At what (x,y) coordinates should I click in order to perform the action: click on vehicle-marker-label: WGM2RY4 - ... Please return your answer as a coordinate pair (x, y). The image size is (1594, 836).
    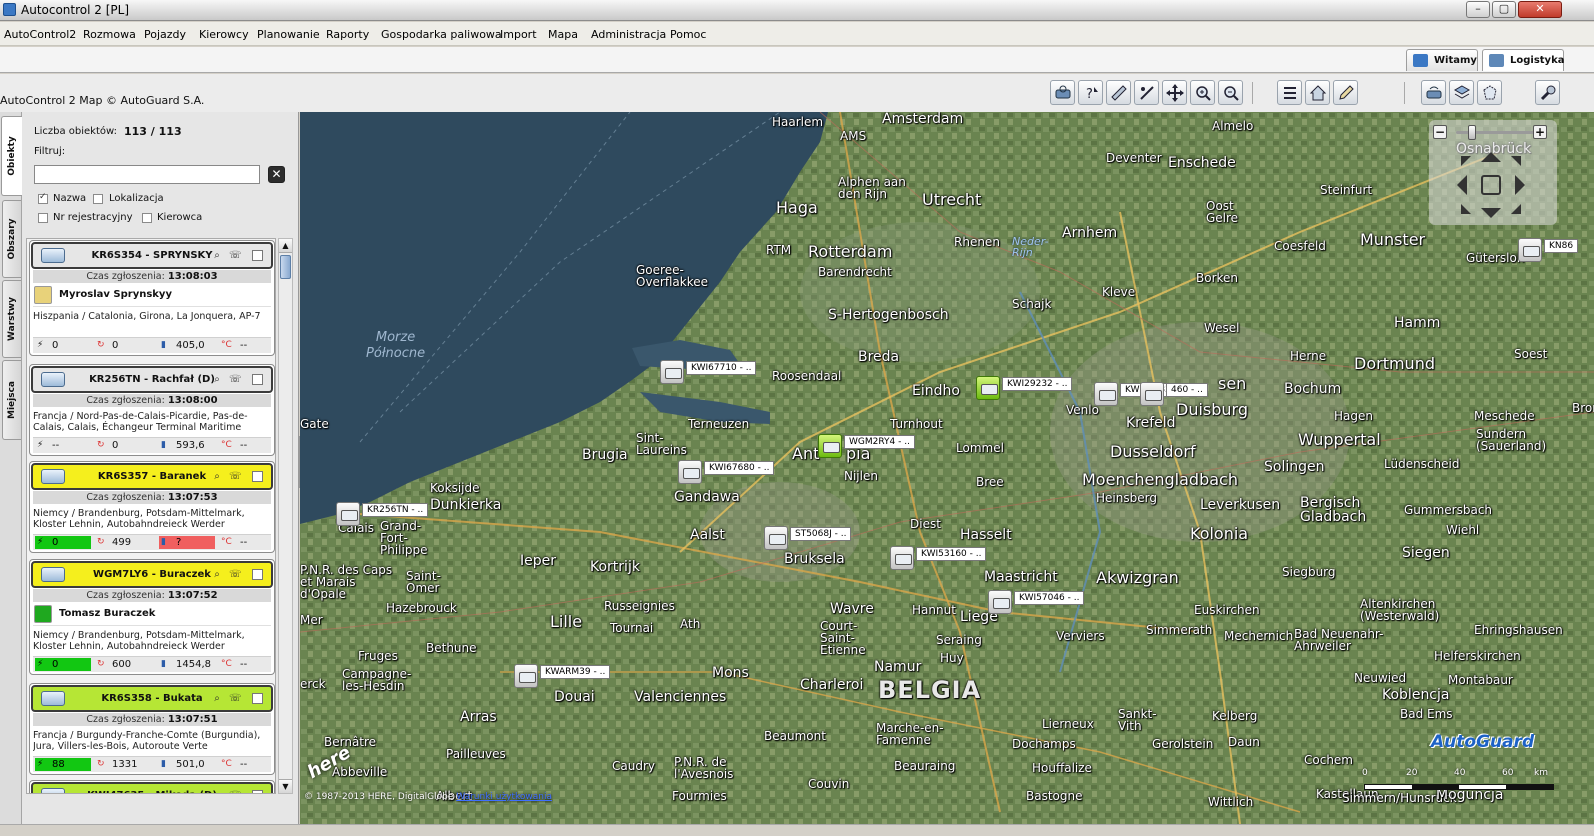
    Looking at the image, I should click on (879, 442).